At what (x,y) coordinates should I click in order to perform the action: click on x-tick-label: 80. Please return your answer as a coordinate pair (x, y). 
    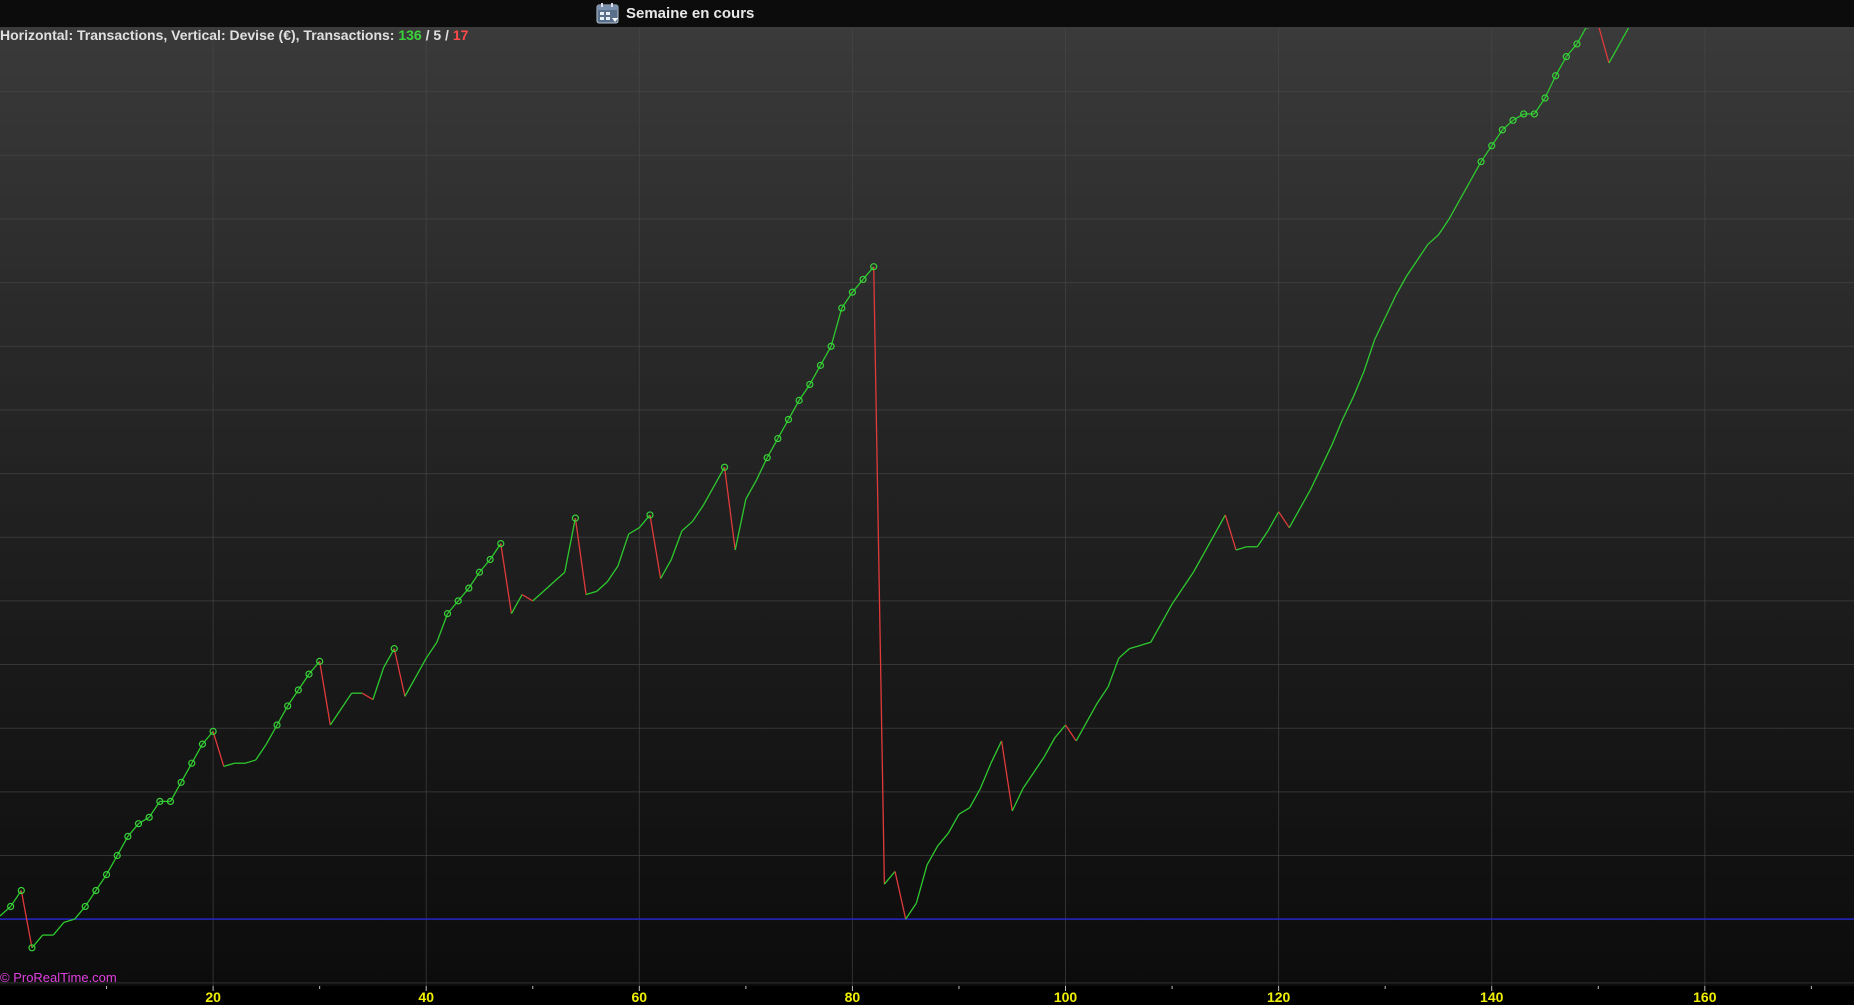
    Looking at the image, I should click on (853, 997).